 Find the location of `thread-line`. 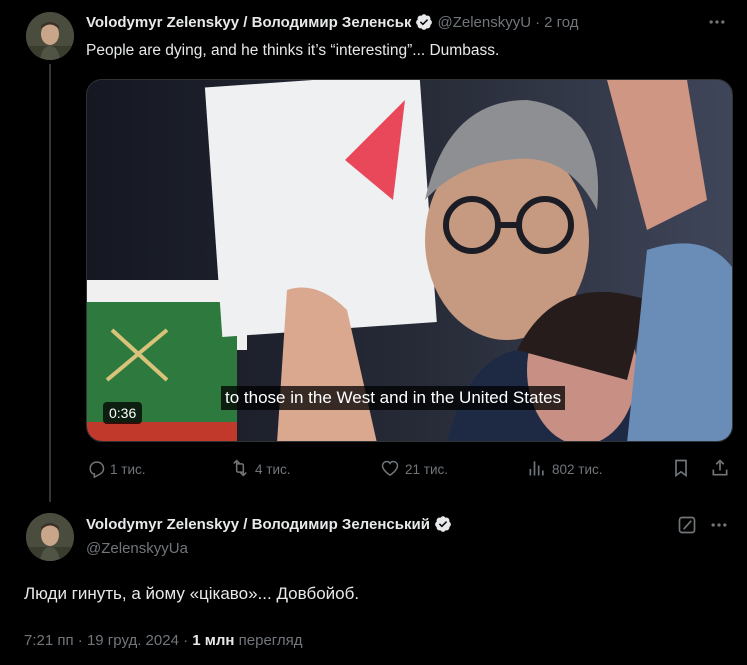

thread-line is located at coordinates (50, 283).